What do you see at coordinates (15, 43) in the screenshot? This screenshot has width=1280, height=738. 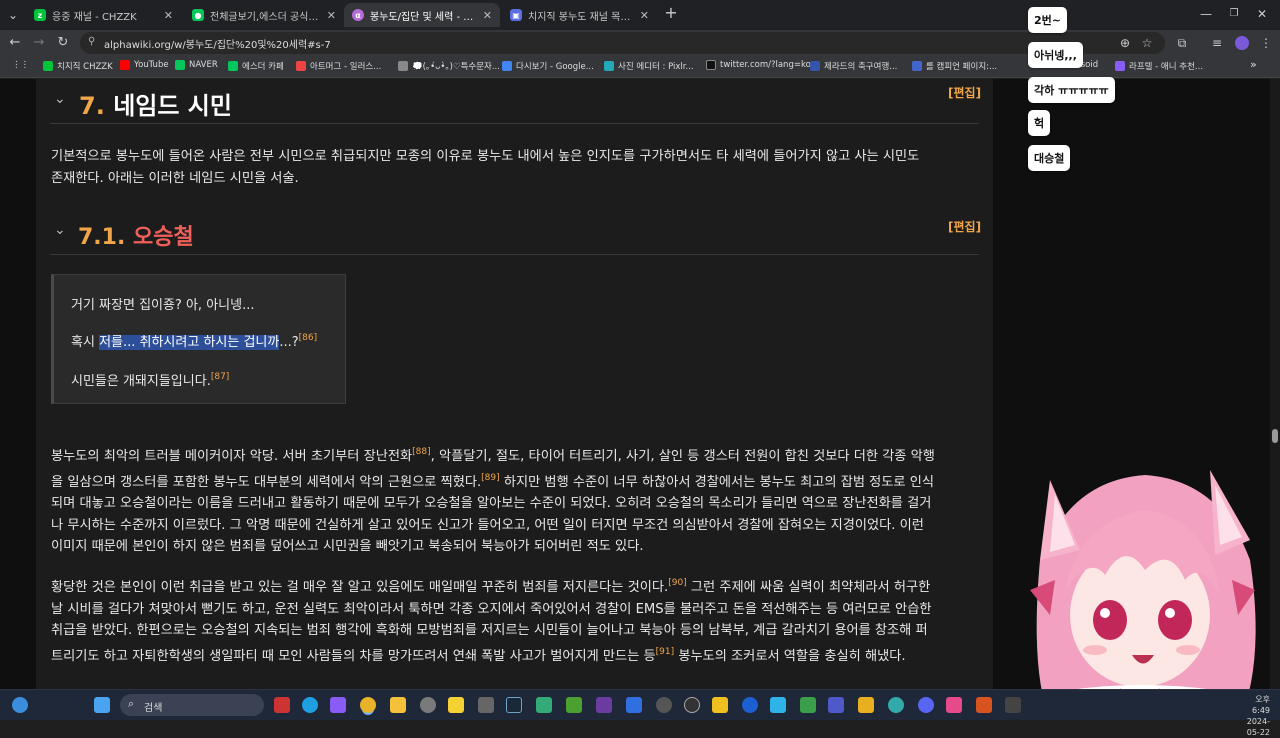 I see `back-icon: ←` at bounding box center [15, 43].